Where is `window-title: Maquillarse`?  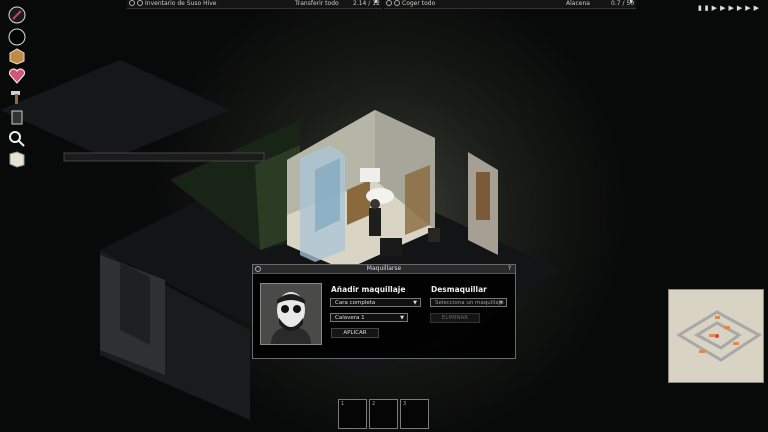
window-title: Maquillarse is located at coordinates (384, 268).